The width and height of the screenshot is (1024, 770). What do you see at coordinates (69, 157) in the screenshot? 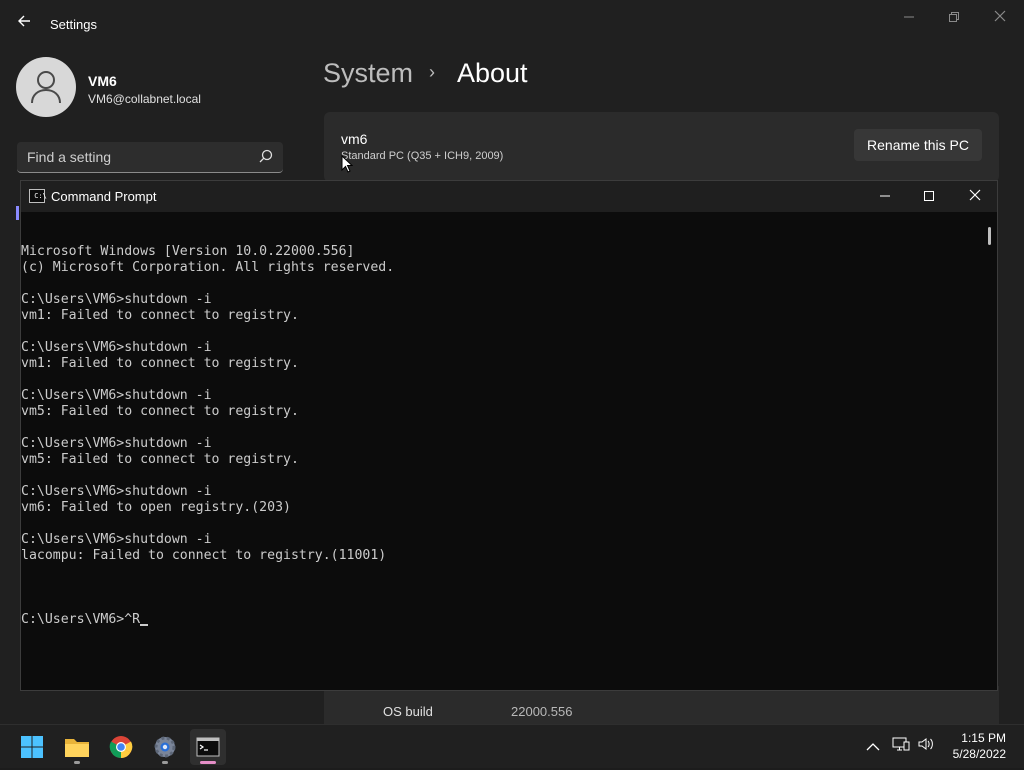
I see `search-placeholder: Find a setting` at bounding box center [69, 157].